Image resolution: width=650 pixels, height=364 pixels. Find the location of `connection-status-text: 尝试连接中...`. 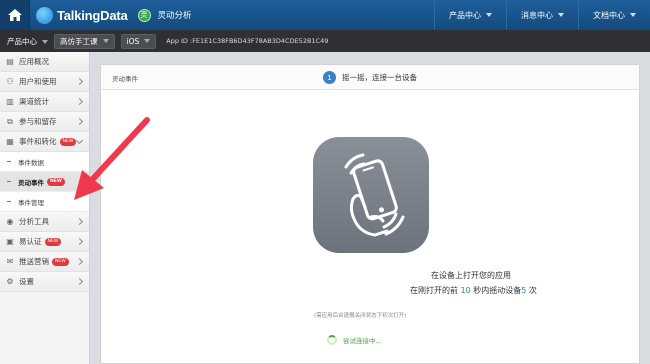

connection-status-text: 尝试连接中... is located at coordinates (362, 341).